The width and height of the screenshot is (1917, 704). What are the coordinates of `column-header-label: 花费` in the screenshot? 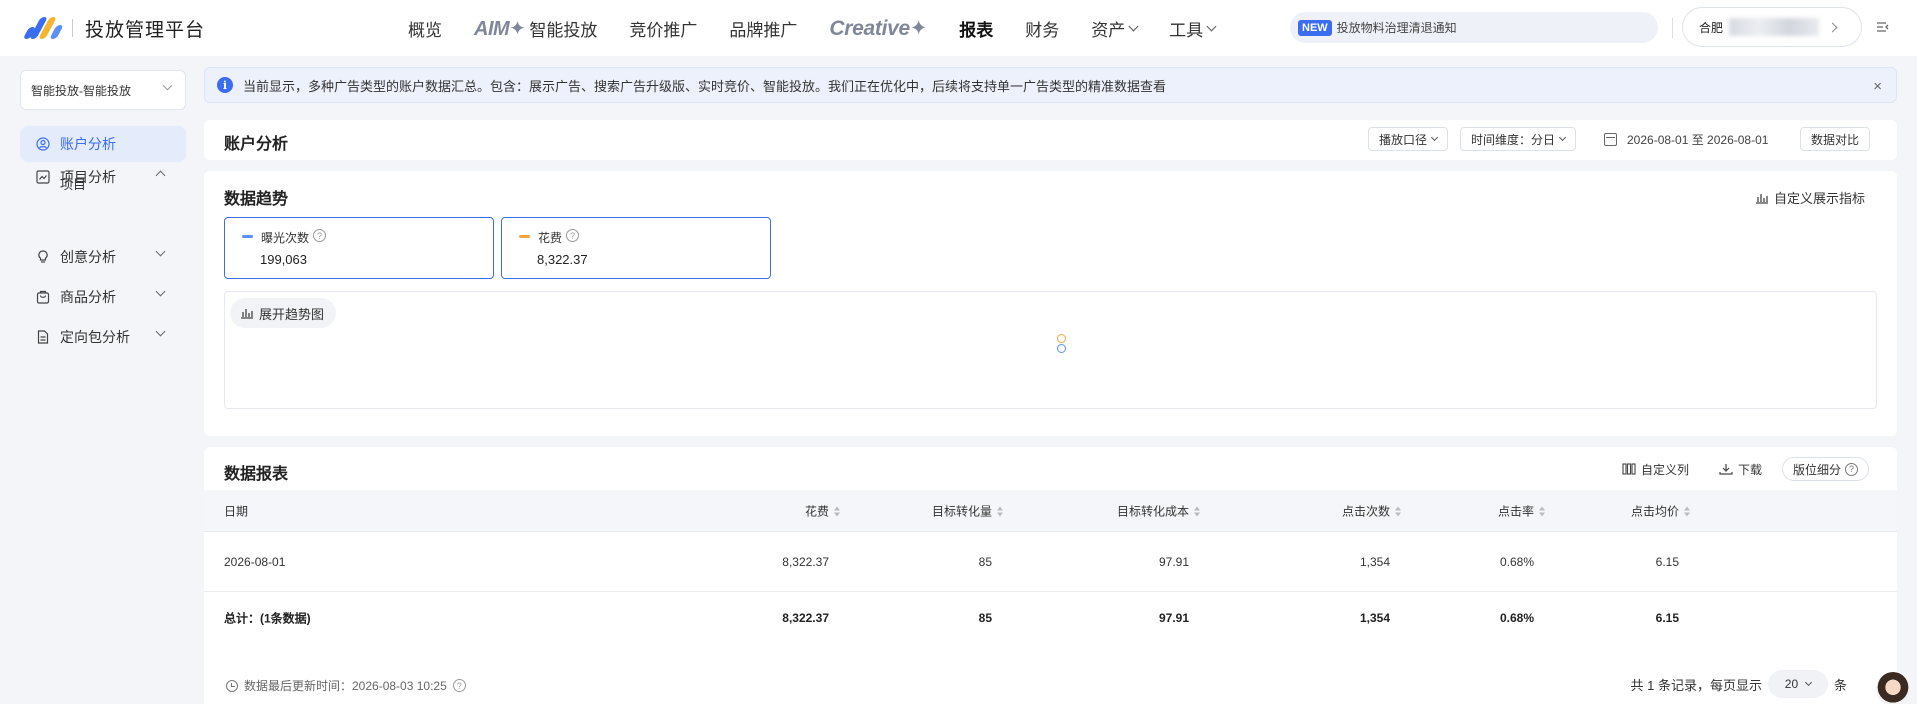 It's located at (816, 511).